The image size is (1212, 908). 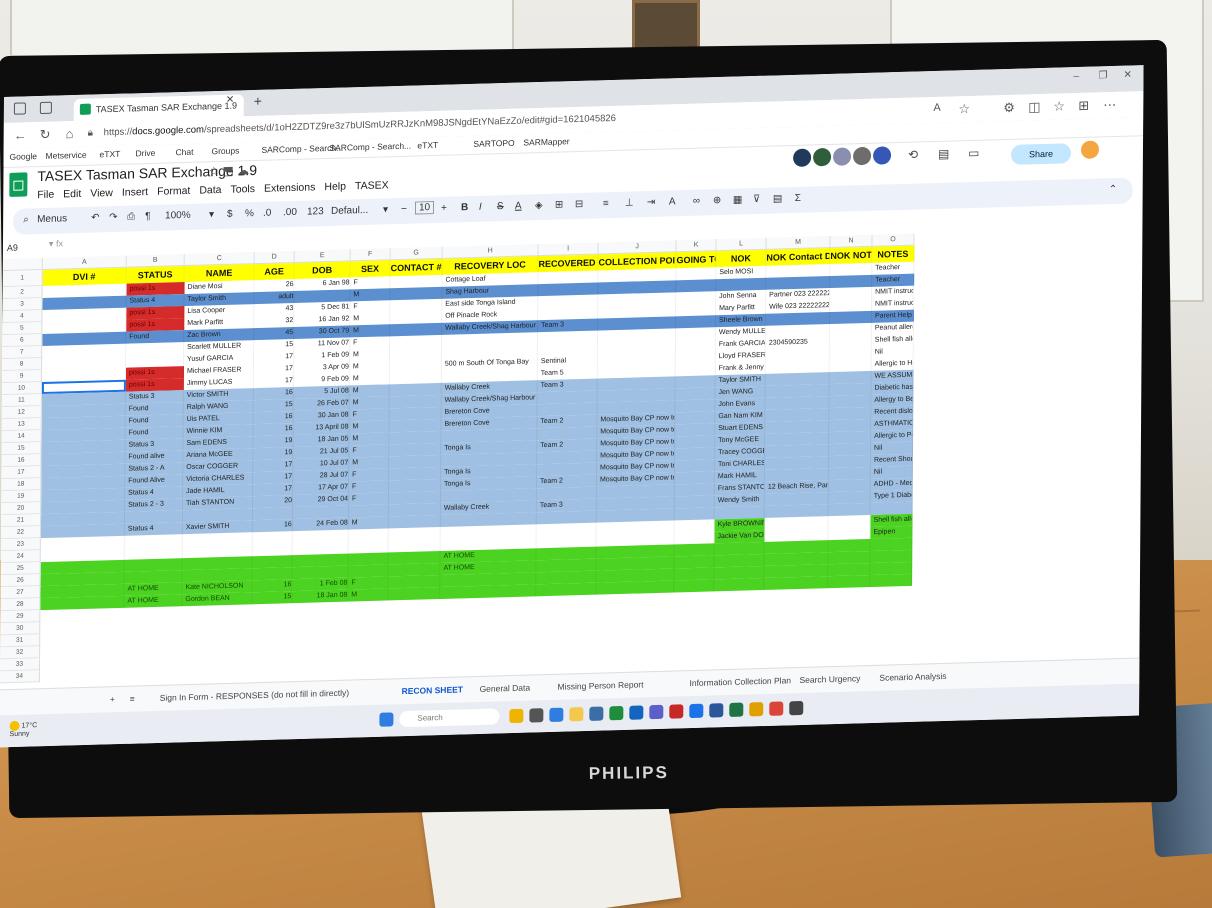 What do you see at coordinates (173, 191) in the screenshot?
I see `menu-item-format: Format` at bounding box center [173, 191].